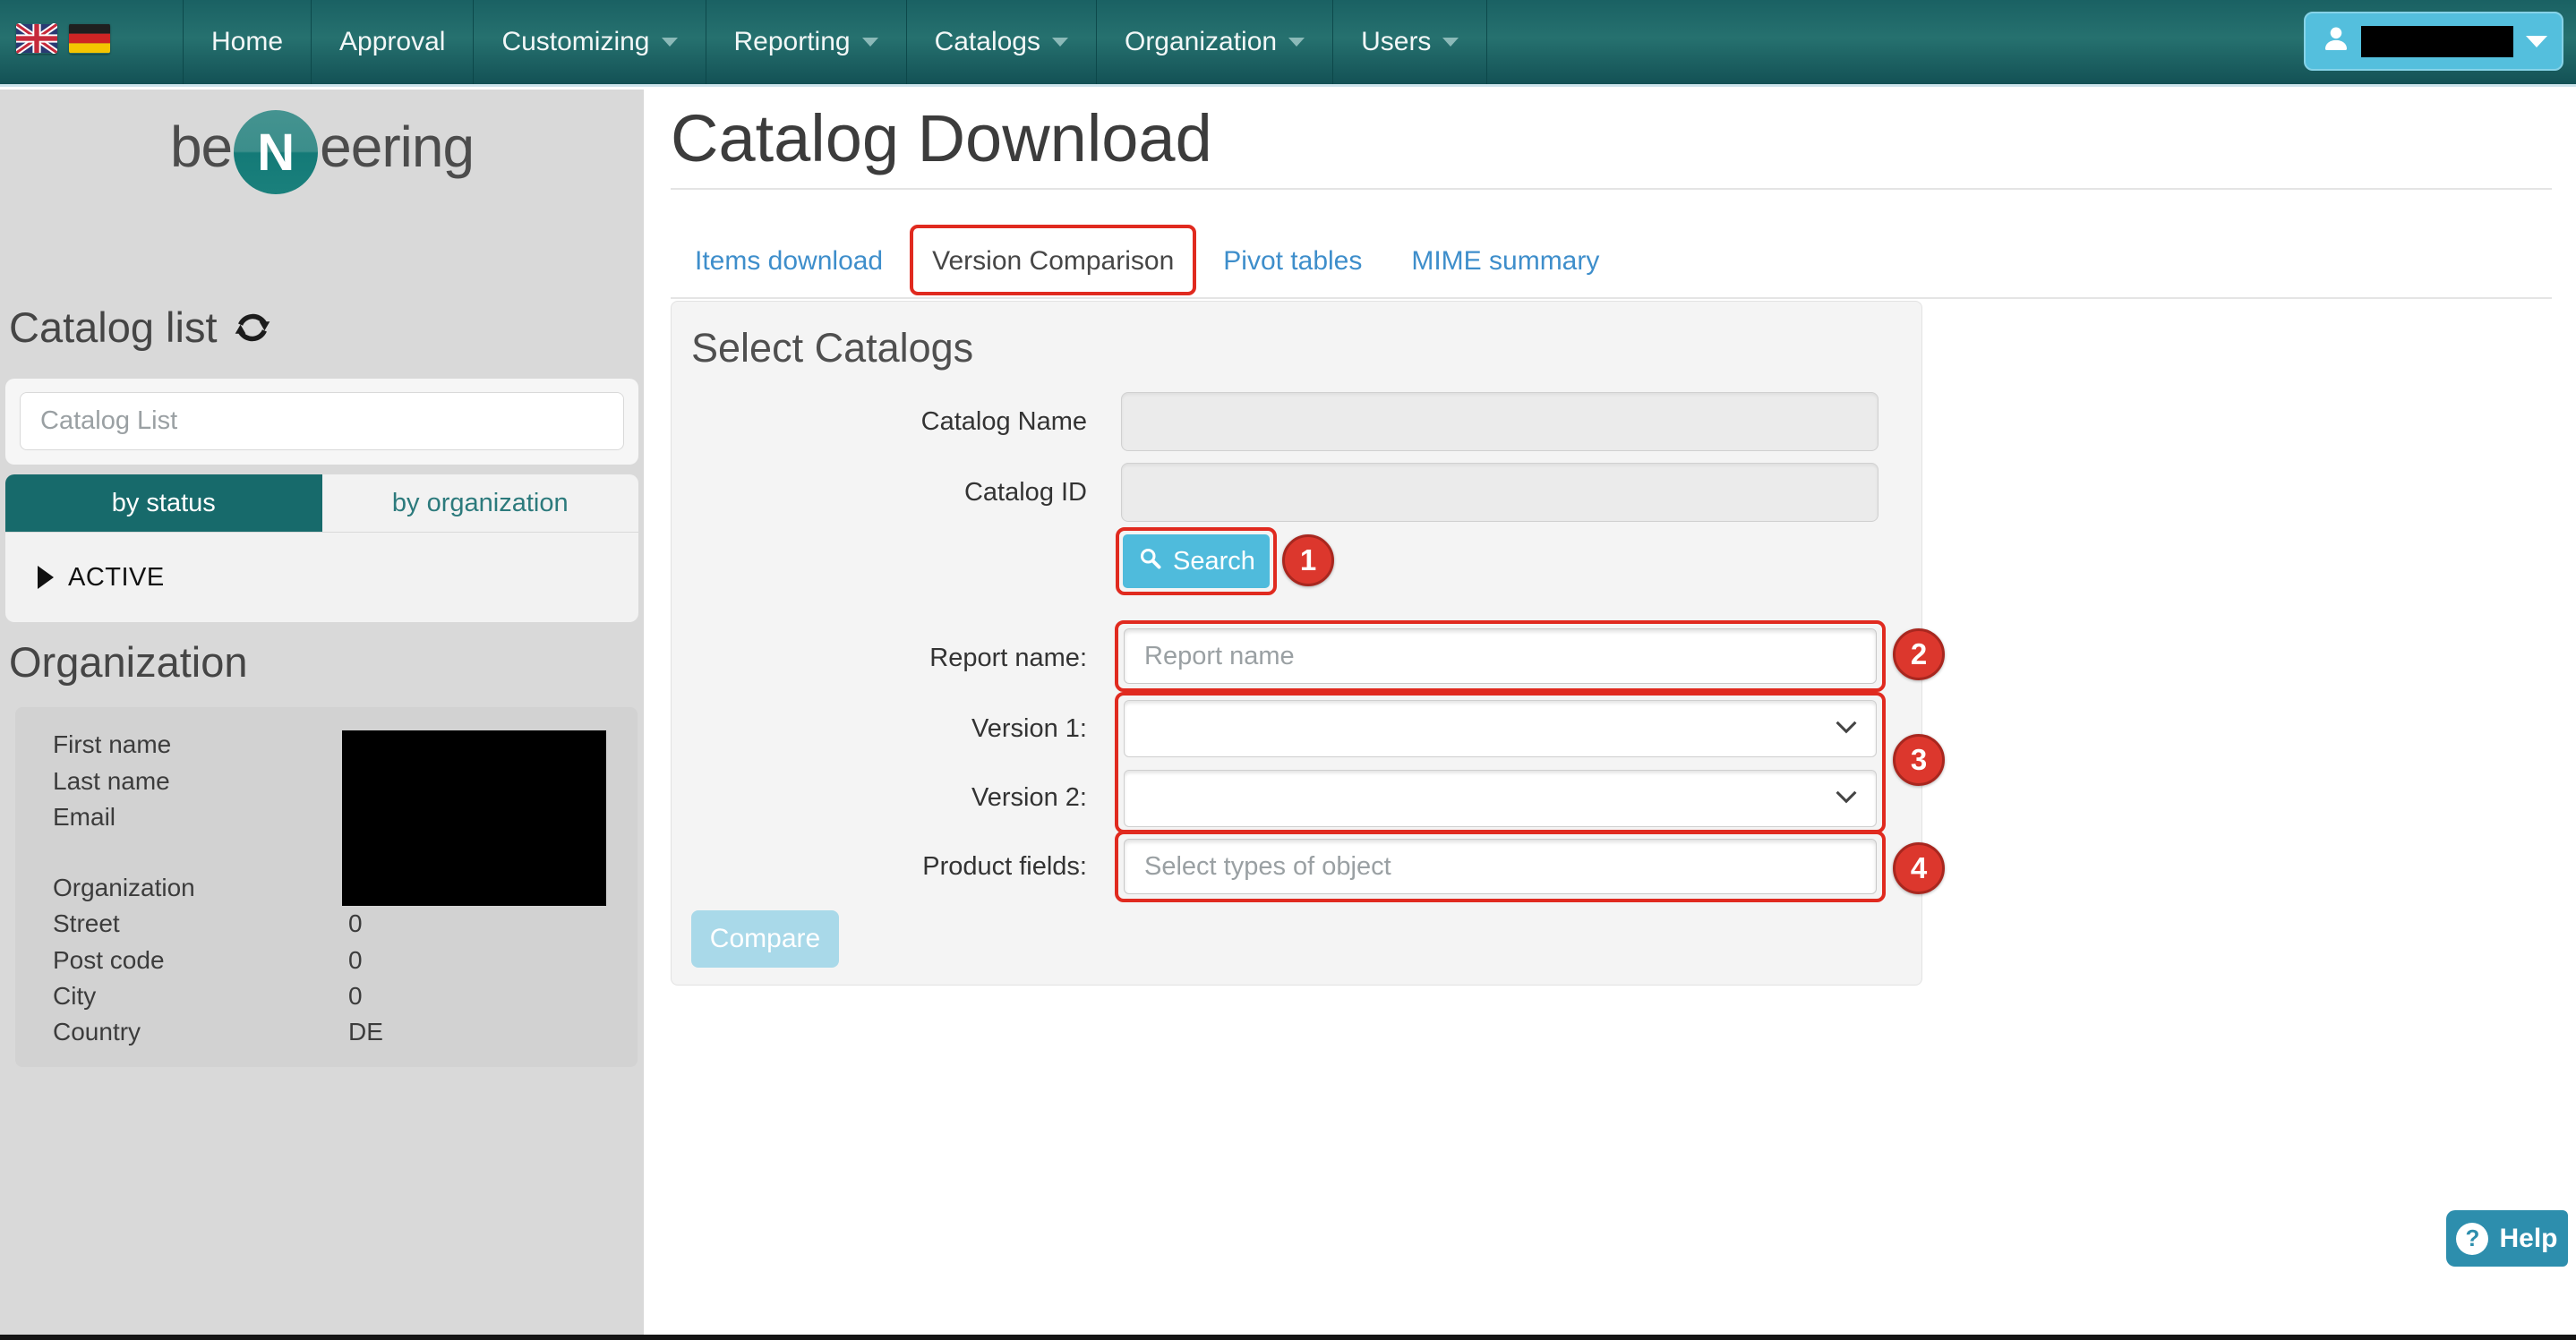 The image size is (2576, 1340). What do you see at coordinates (1505, 261) in the screenshot?
I see `tab-mime-summary: MIME summary` at bounding box center [1505, 261].